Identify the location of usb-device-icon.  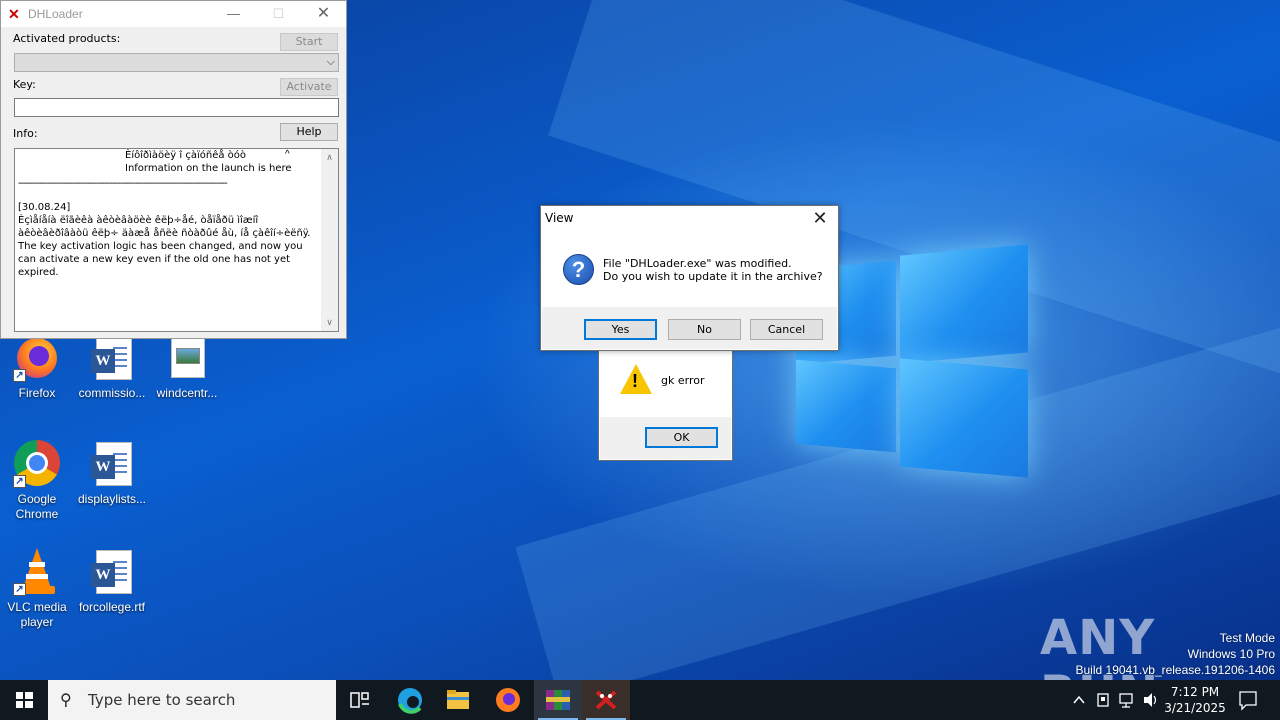
(1103, 700).